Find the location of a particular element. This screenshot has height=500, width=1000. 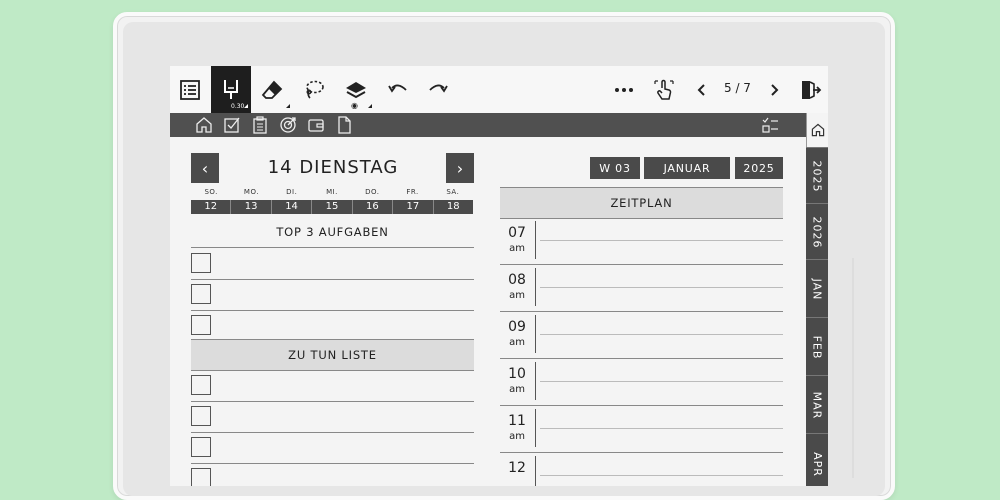

chevron-right-icon: › is located at coordinates (460, 168).